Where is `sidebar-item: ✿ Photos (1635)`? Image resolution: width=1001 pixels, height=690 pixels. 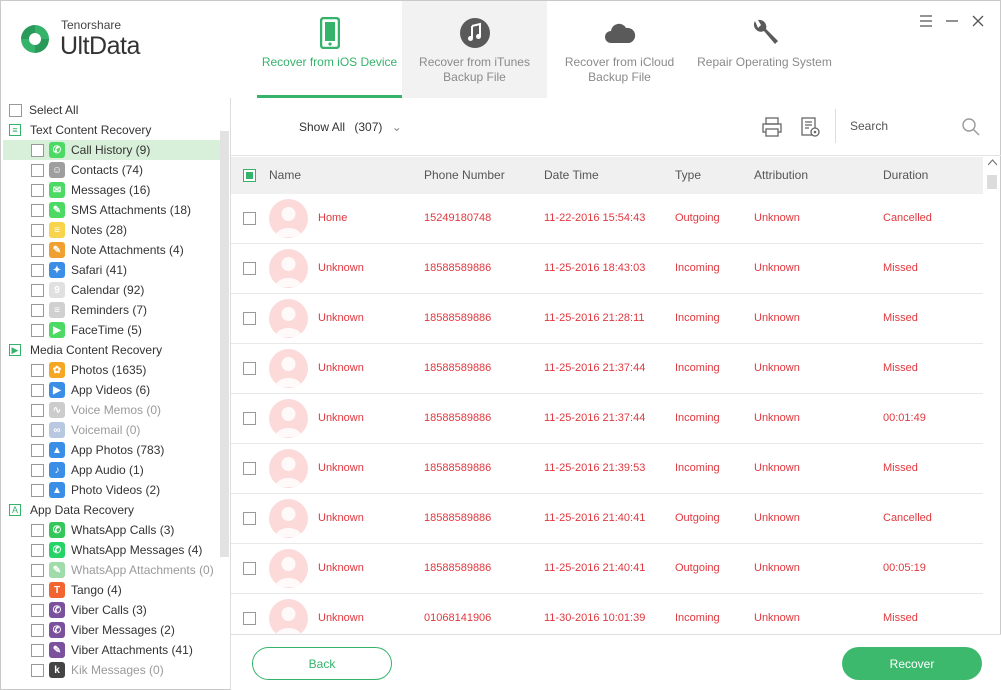
sidebar-item: ✿ Photos (1635) is located at coordinates (112, 370).